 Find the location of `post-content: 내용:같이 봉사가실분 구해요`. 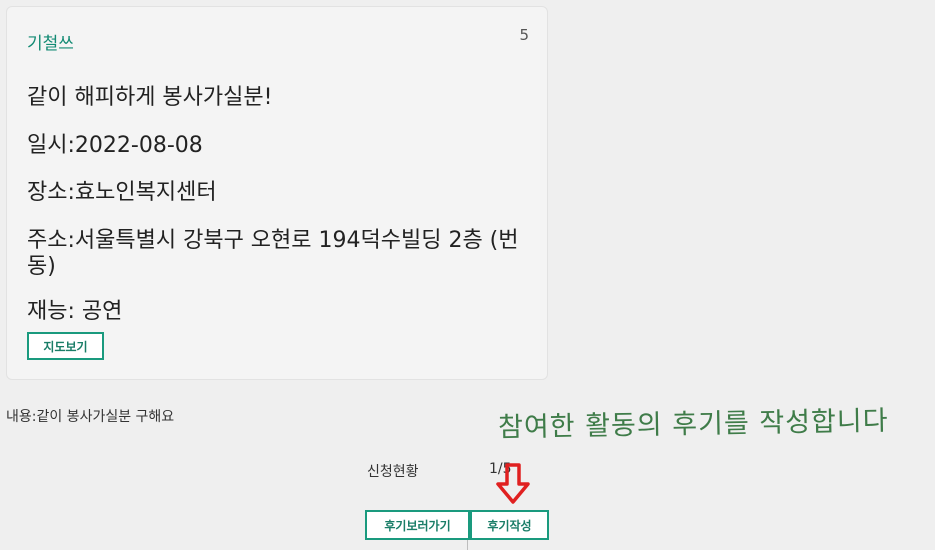

post-content: 내용:같이 봉사가실분 구해요 is located at coordinates (90, 417).